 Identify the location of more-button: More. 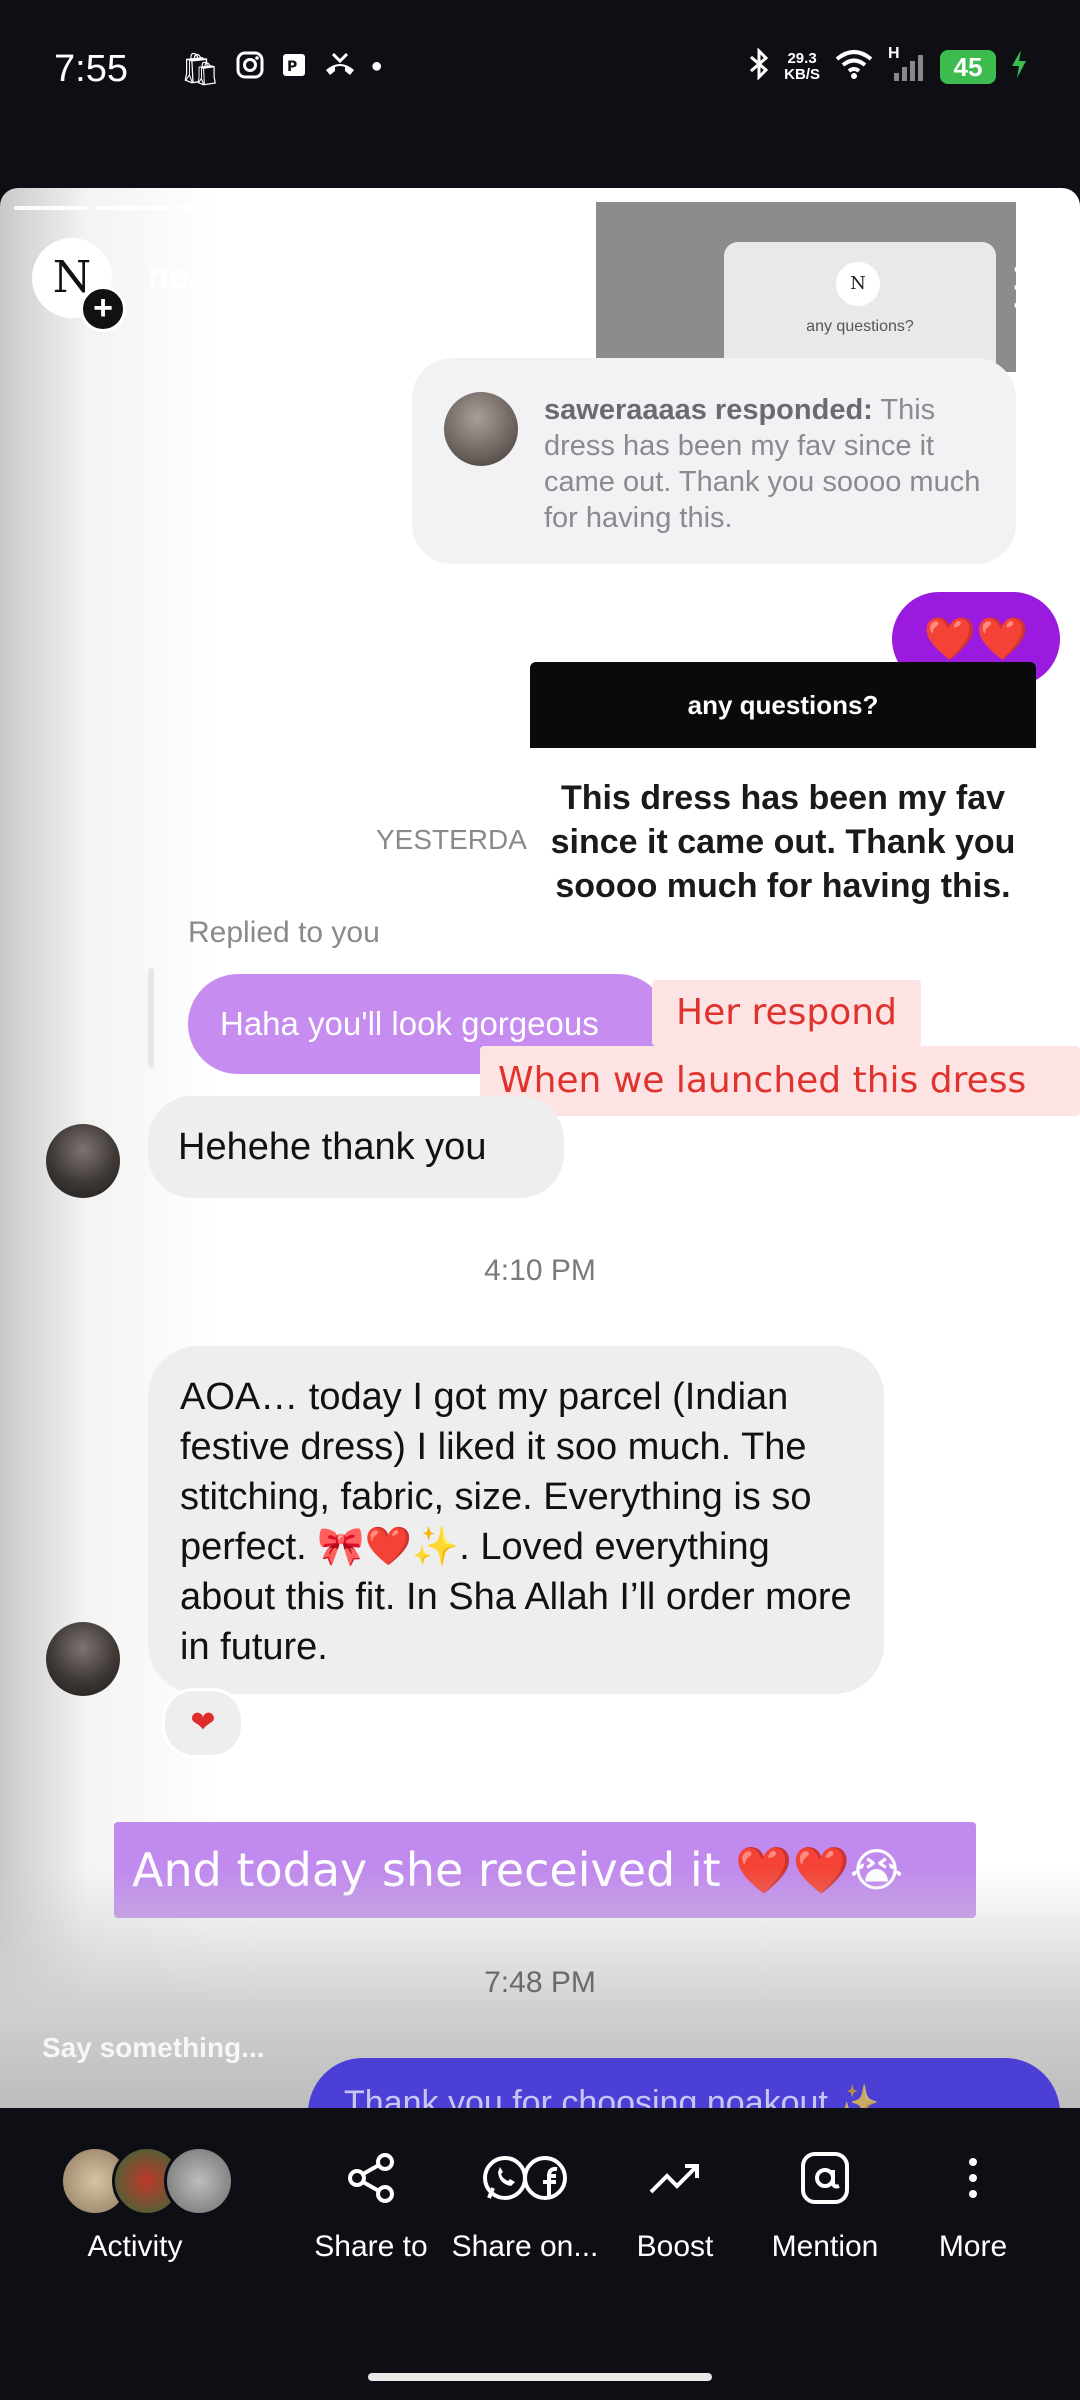
(973, 2201).